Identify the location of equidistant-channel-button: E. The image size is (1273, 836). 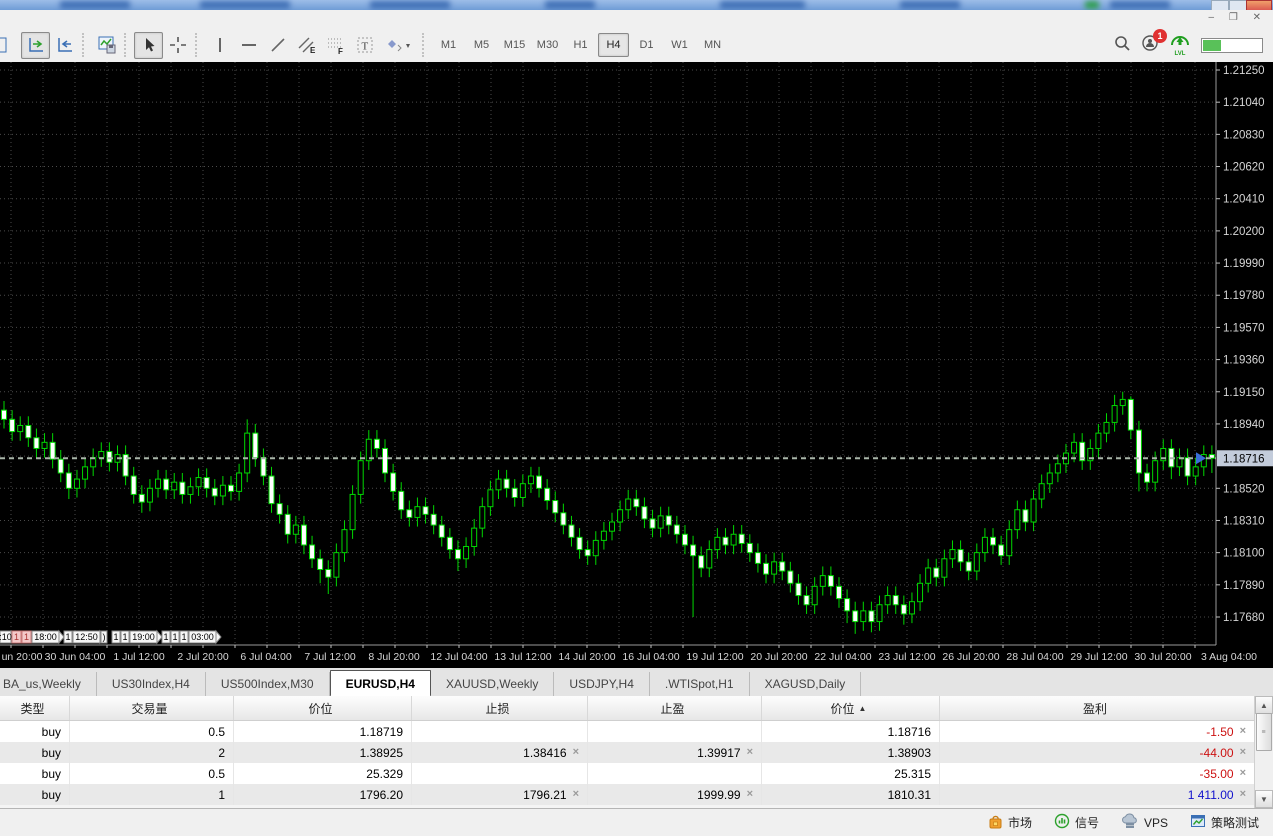
(306, 45).